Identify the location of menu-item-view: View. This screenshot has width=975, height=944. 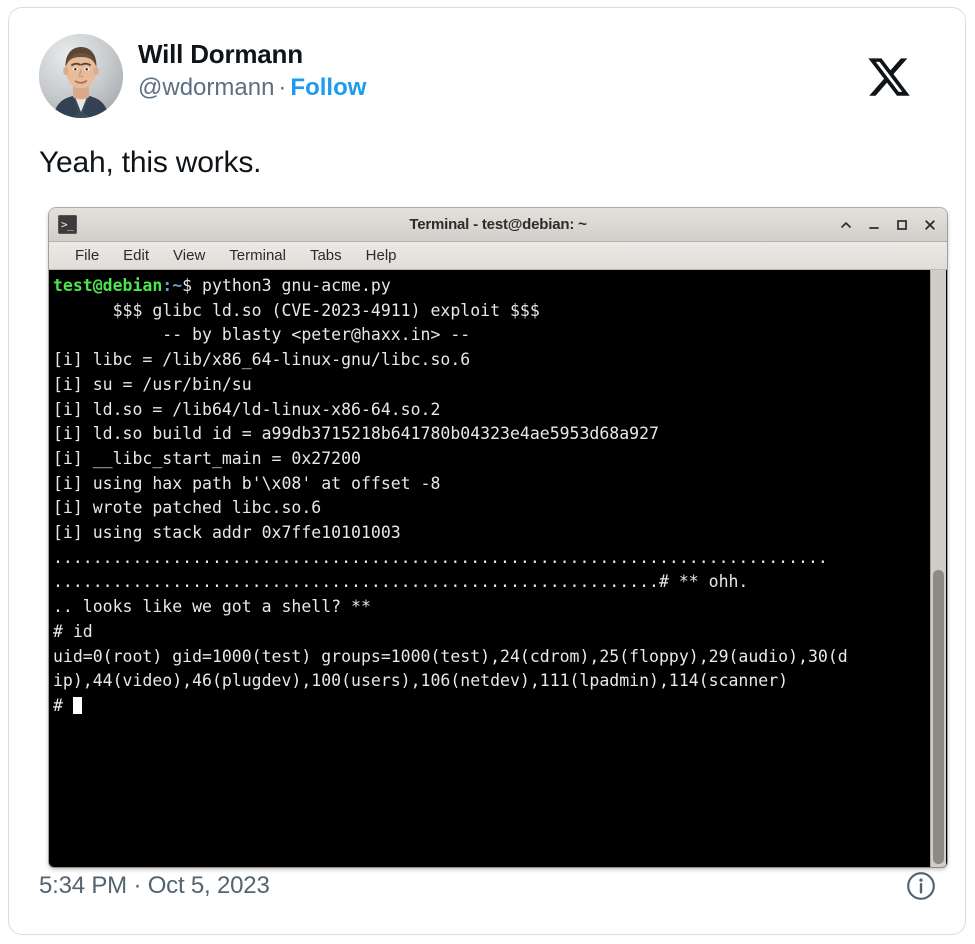
(189, 255).